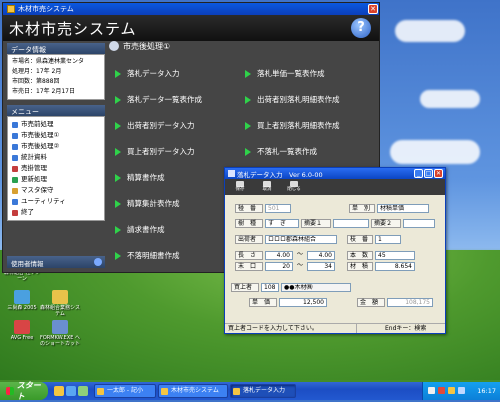 This screenshot has height=402, width=500. I want to click on menu-item-post-process-2: 市売後処理②, so click(56, 146).